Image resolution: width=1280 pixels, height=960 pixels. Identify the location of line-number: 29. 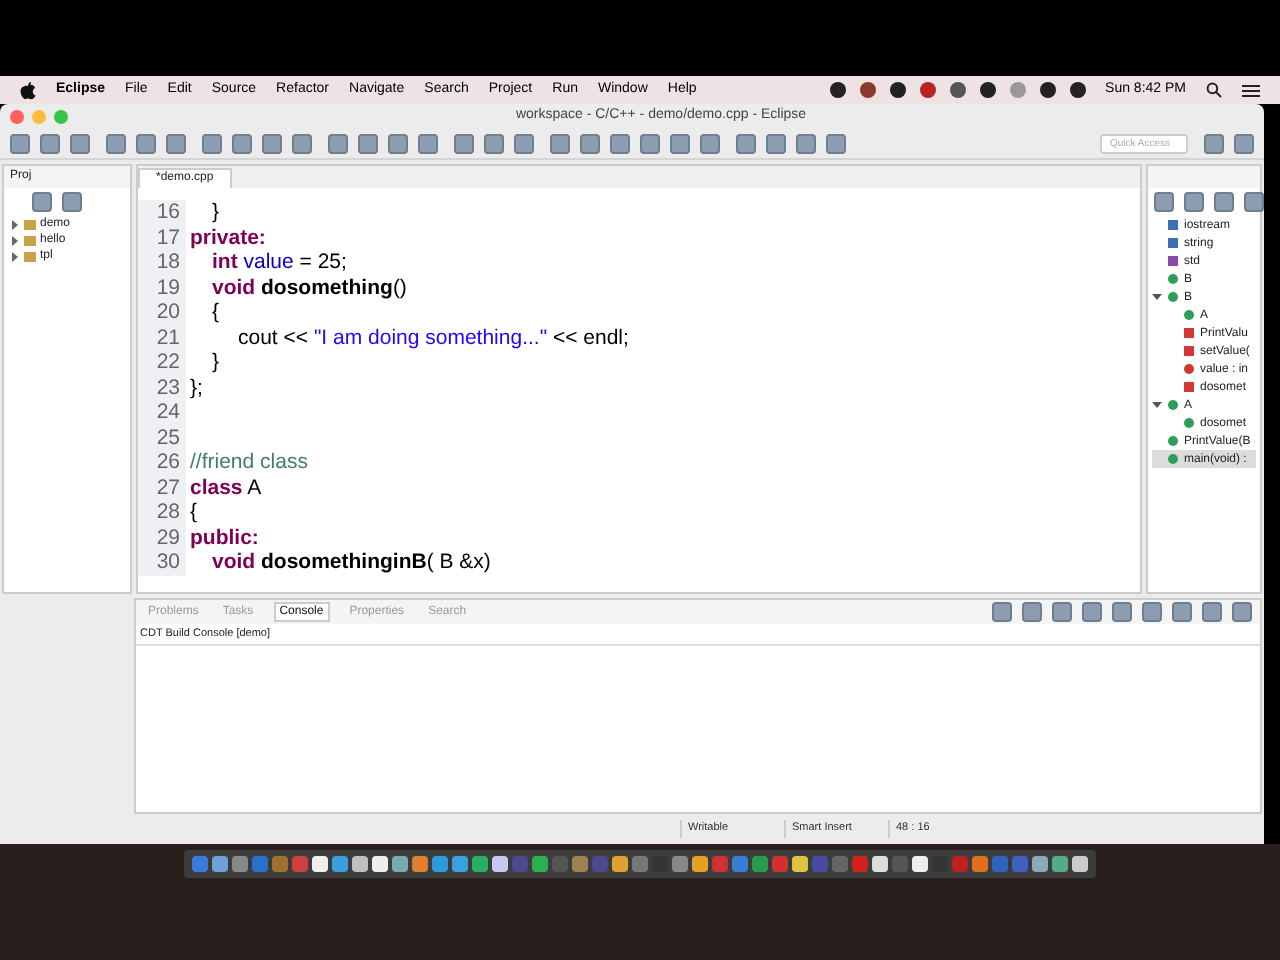
(162, 537).